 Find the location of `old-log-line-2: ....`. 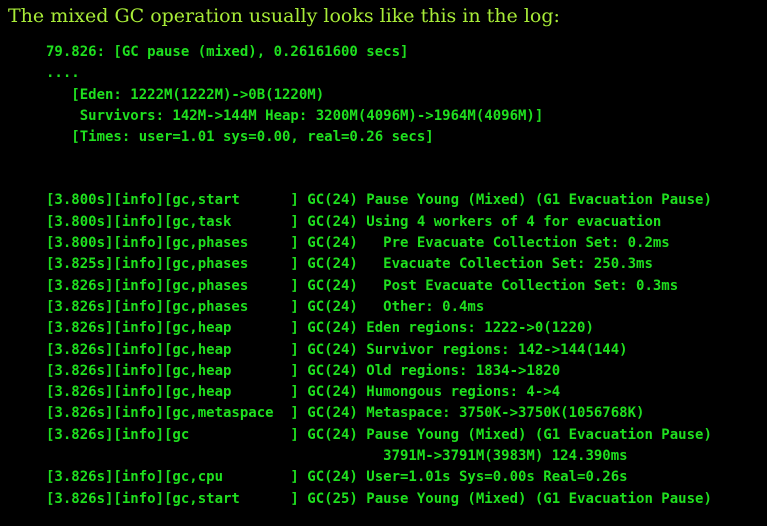

old-log-line-2: .... is located at coordinates (63, 73).